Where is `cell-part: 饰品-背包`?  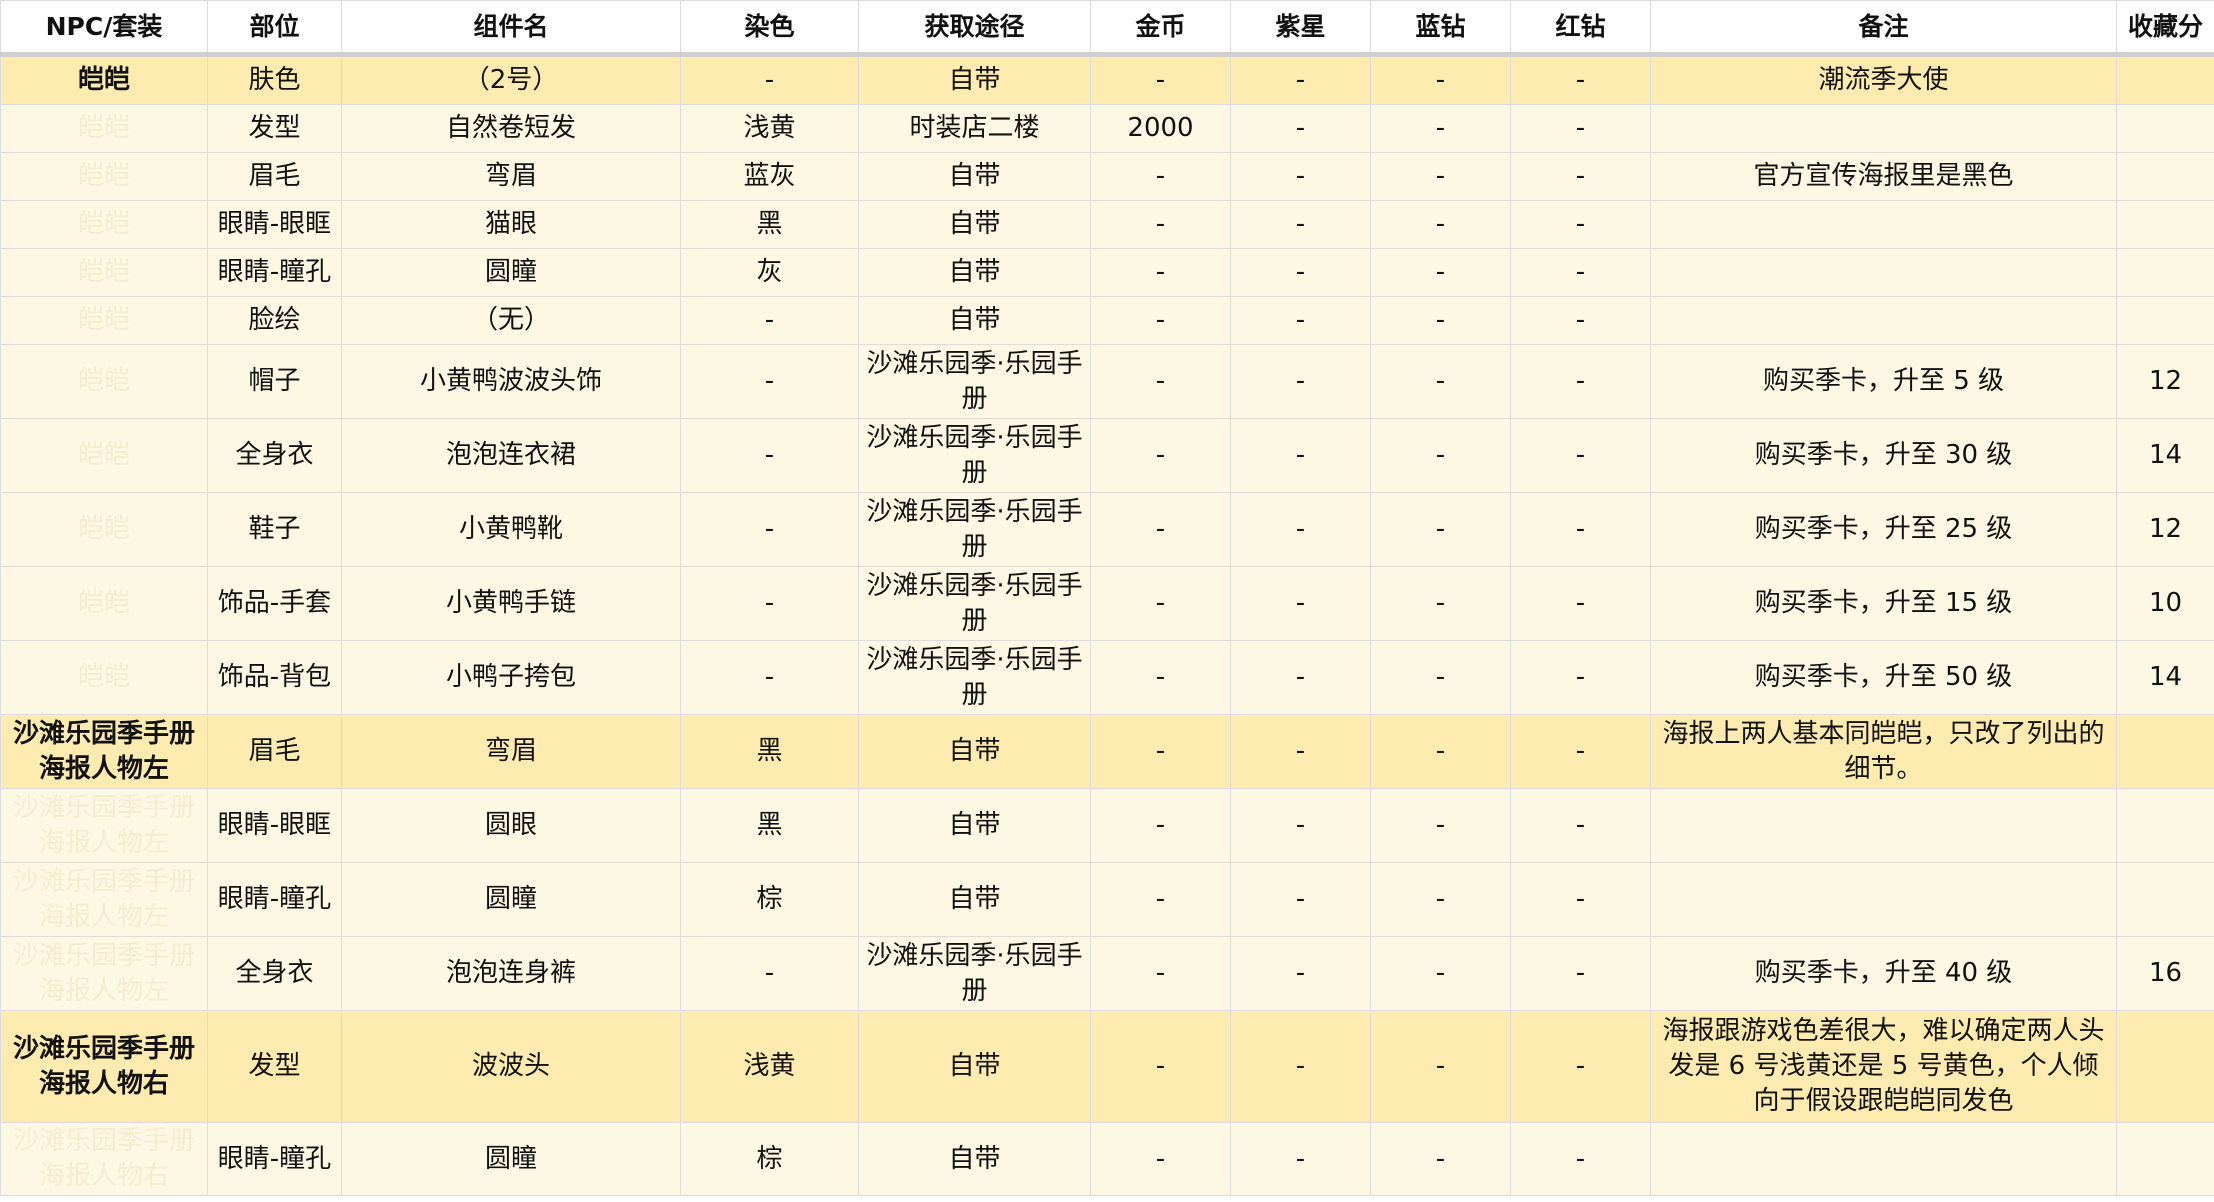 cell-part: 饰品-背包 is located at coordinates (274, 677).